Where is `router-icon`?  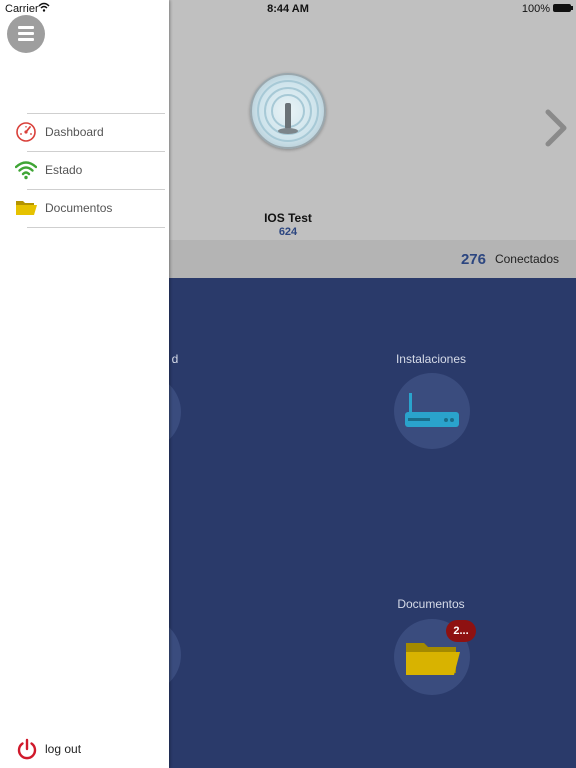
router-icon is located at coordinates (432, 410).